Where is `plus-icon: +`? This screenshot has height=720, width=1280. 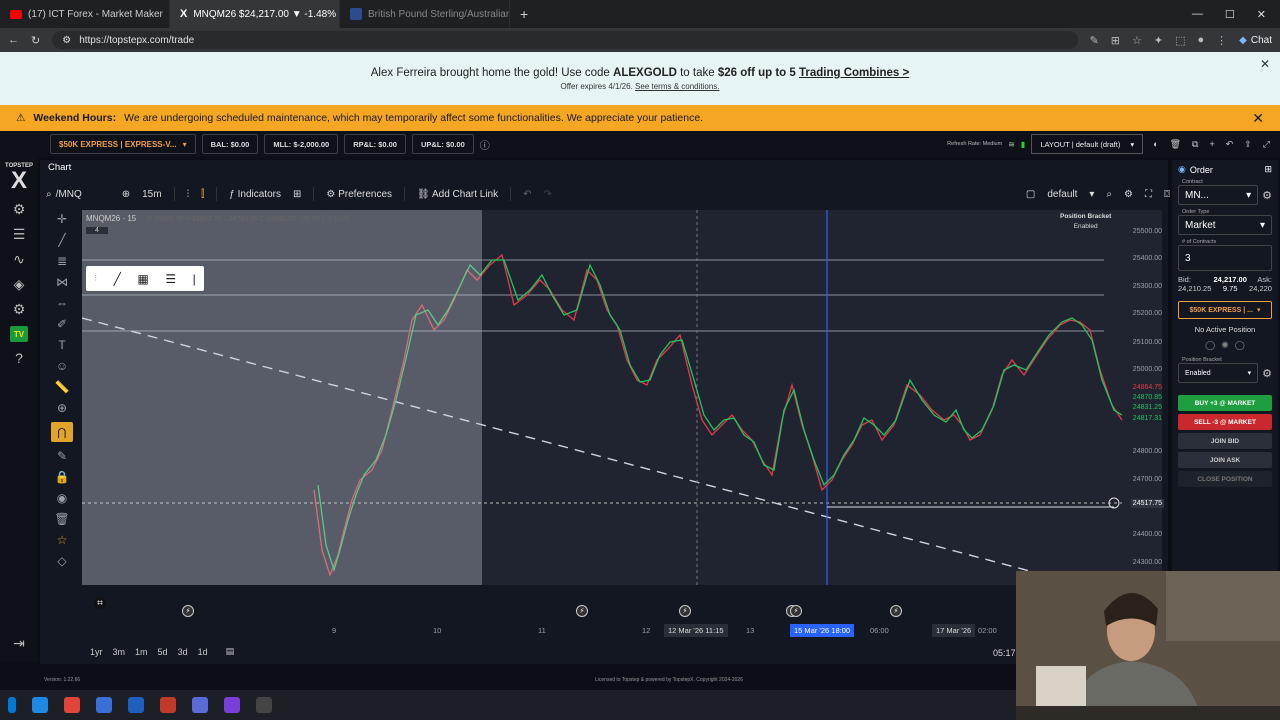
plus-icon: + is located at coordinates (1211, 144).